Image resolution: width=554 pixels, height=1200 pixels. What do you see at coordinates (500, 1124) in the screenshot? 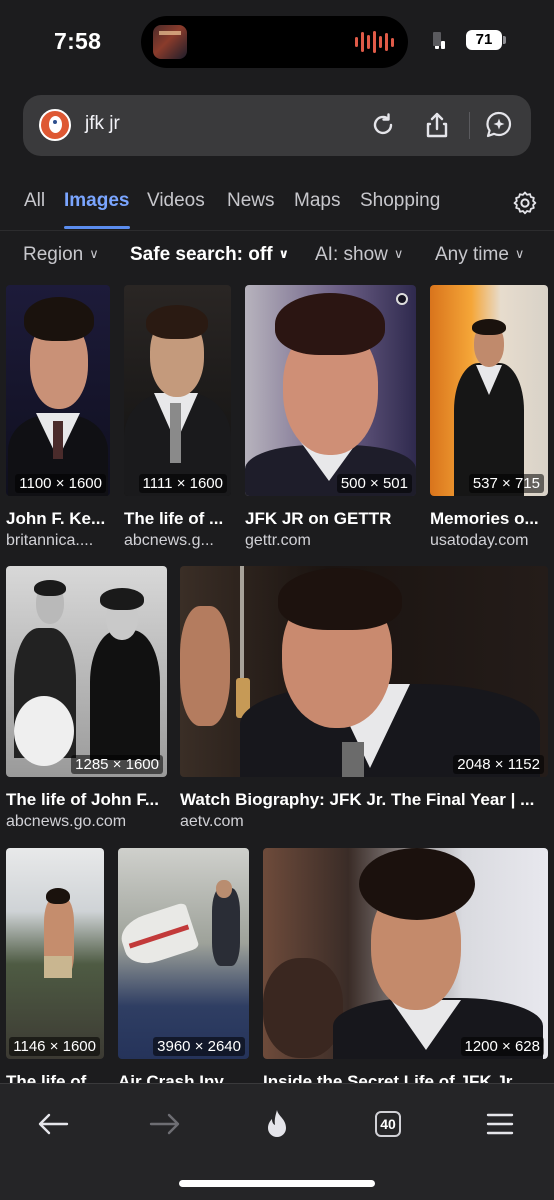
I see `menu-icon` at bounding box center [500, 1124].